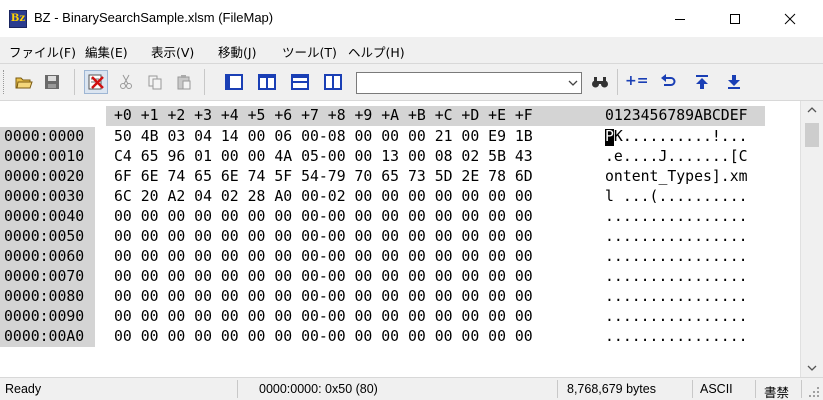  Describe the element at coordinates (47, 237) in the screenshot. I see `row-address: 0000:0050` at that location.